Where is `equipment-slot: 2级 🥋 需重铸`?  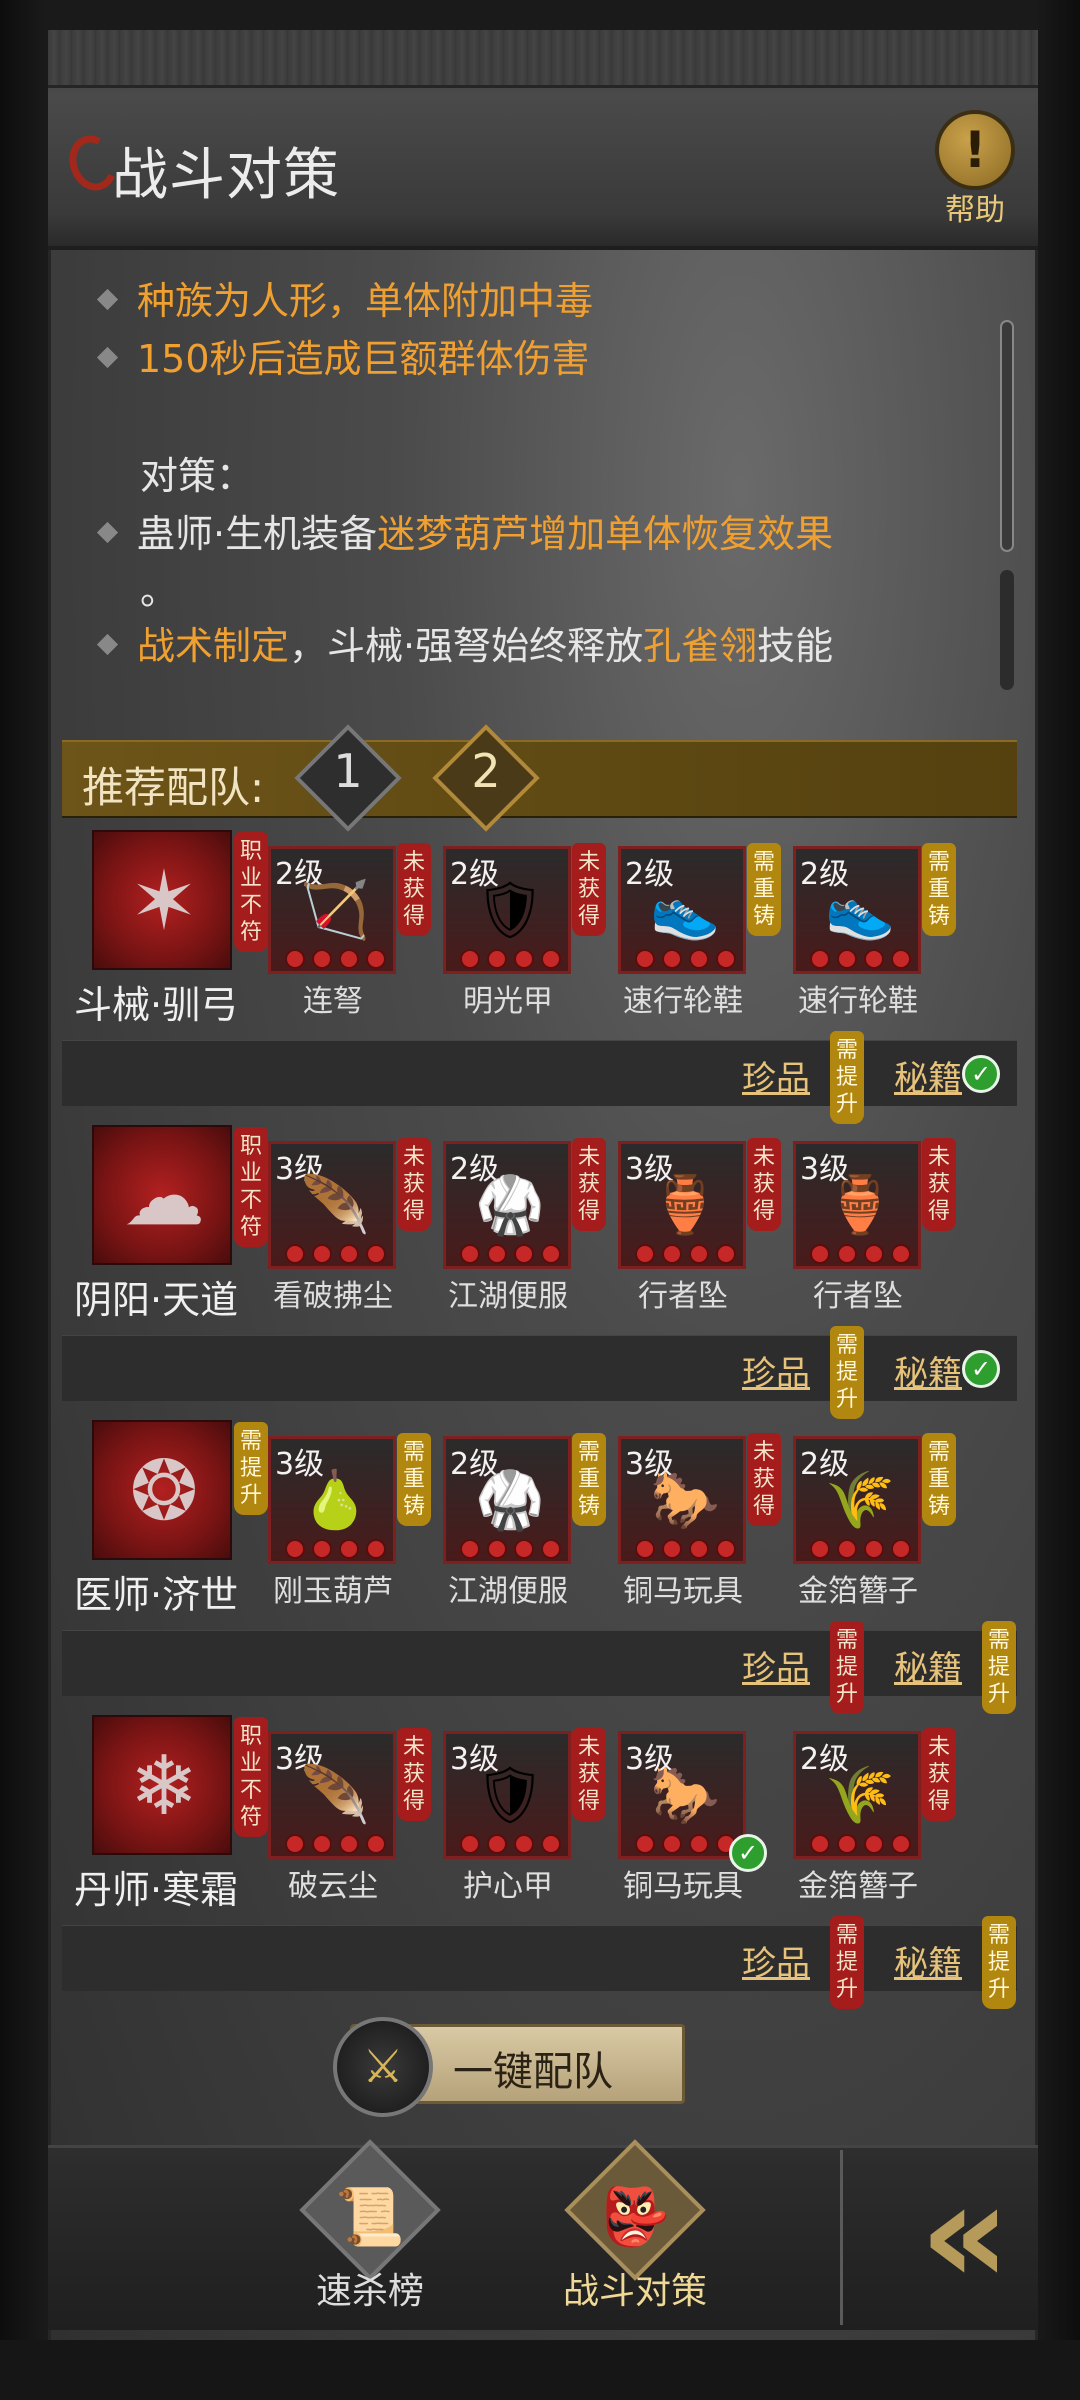 equipment-slot: 2级 🥋 需重铸 is located at coordinates (524, 1498).